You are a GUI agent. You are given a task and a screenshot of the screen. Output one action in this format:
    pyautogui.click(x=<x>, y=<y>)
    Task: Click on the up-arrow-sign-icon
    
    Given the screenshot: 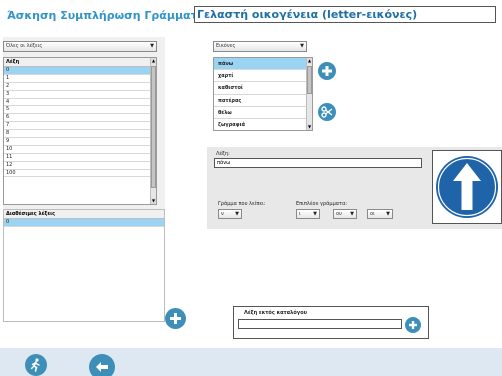 What is the action you would take?
    pyautogui.click(x=467, y=187)
    